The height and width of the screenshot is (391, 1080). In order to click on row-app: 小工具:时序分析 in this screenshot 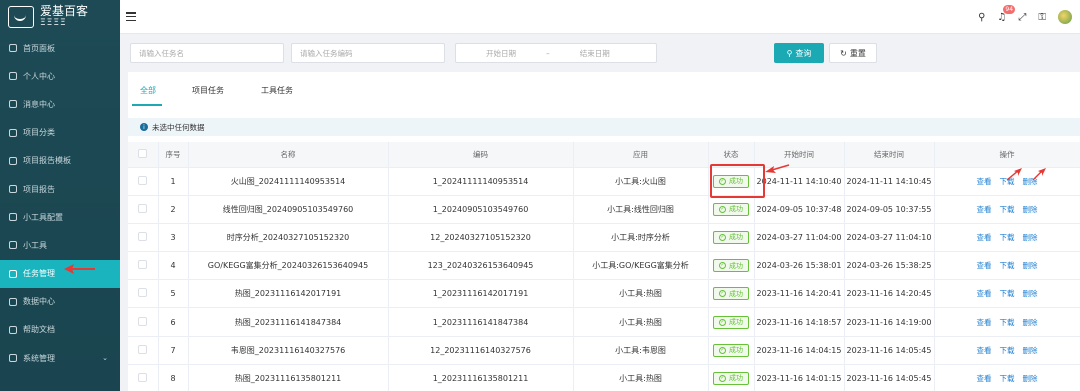, I will do `click(641, 238)`.